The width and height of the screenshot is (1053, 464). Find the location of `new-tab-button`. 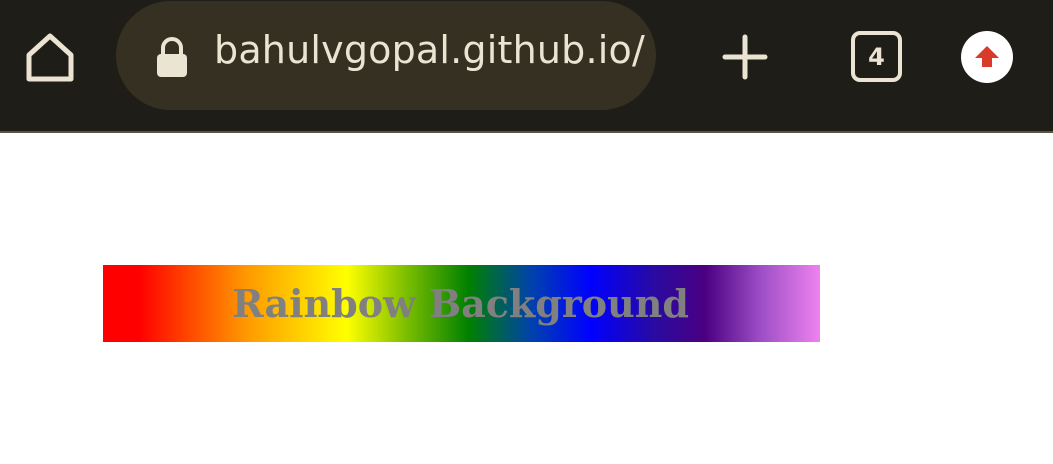

new-tab-button is located at coordinates (745, 57).